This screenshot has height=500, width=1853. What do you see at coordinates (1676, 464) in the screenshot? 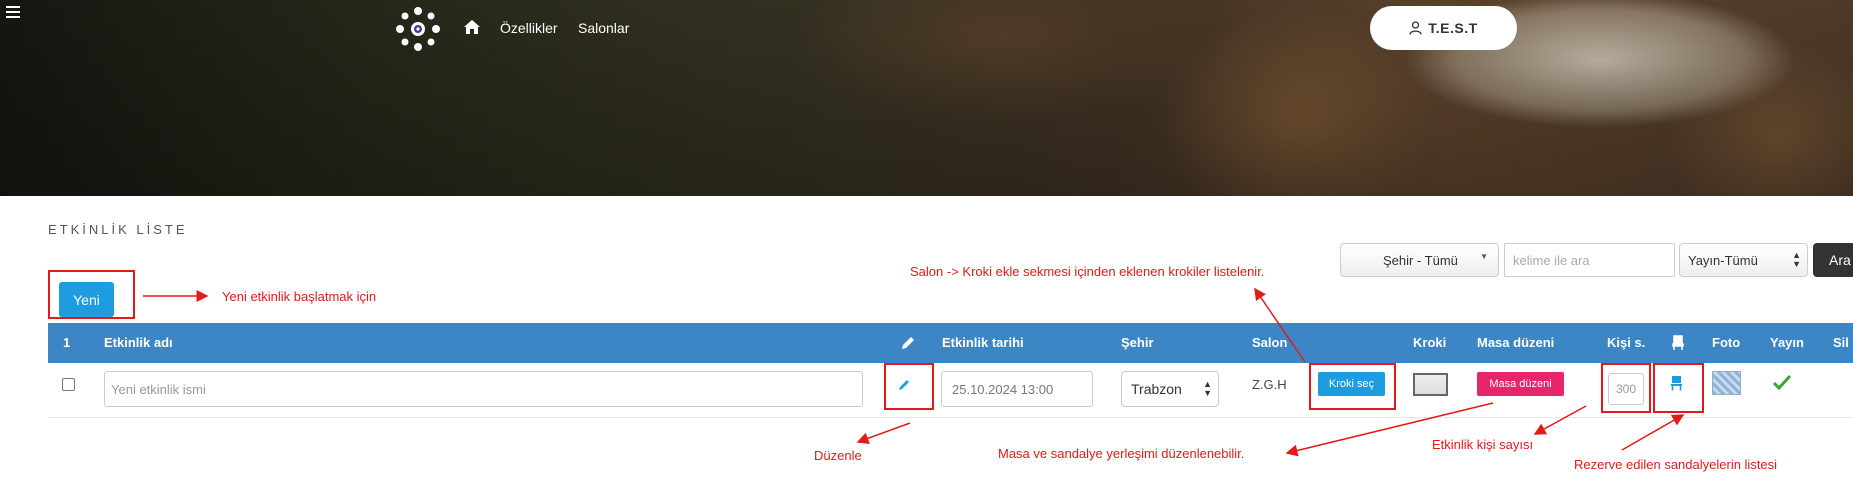
I see `annotation-reserved-chairs: Rezerve edilen sandalyelerin listesi` at bounding box center [1676, 464].